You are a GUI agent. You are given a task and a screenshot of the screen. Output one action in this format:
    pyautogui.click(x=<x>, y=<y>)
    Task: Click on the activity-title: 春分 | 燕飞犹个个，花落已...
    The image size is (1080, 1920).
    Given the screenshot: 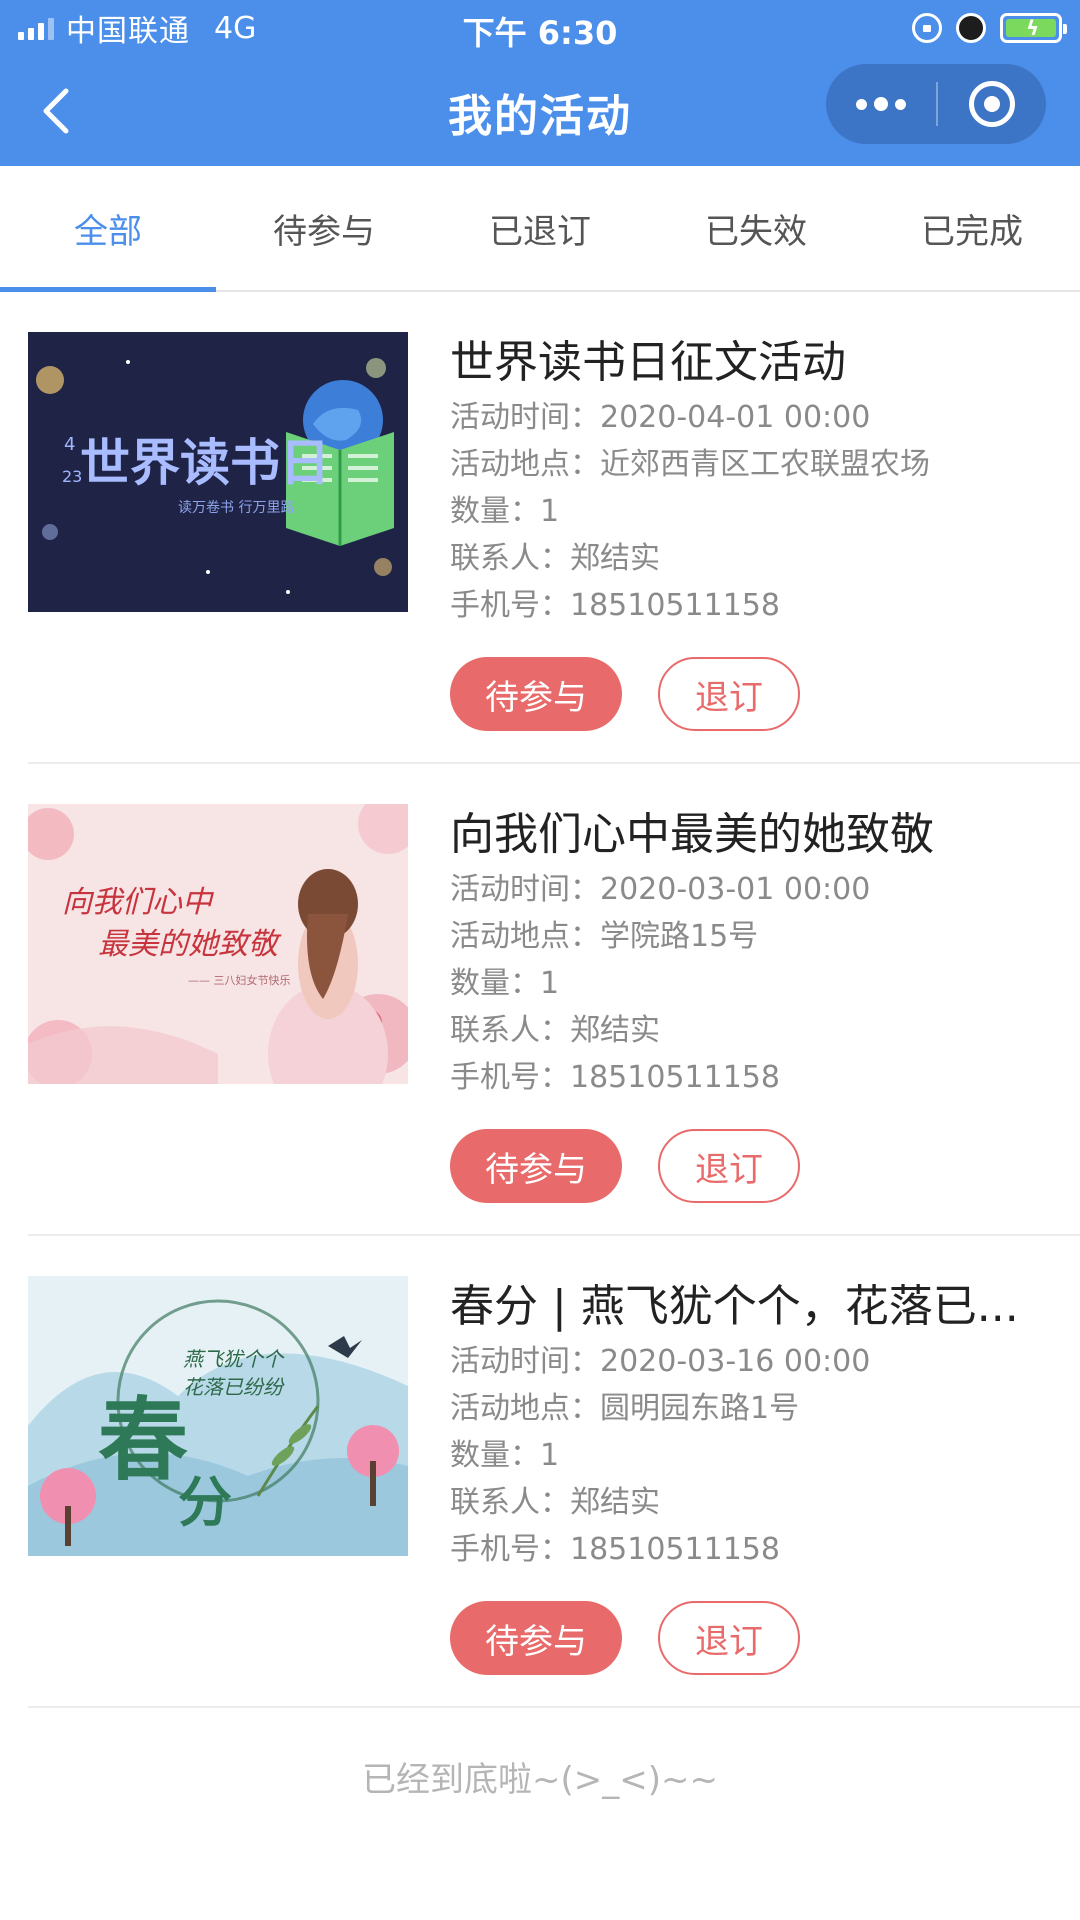 What is the action you would take?
    pyautogui.click(x=734, y=1306)
    